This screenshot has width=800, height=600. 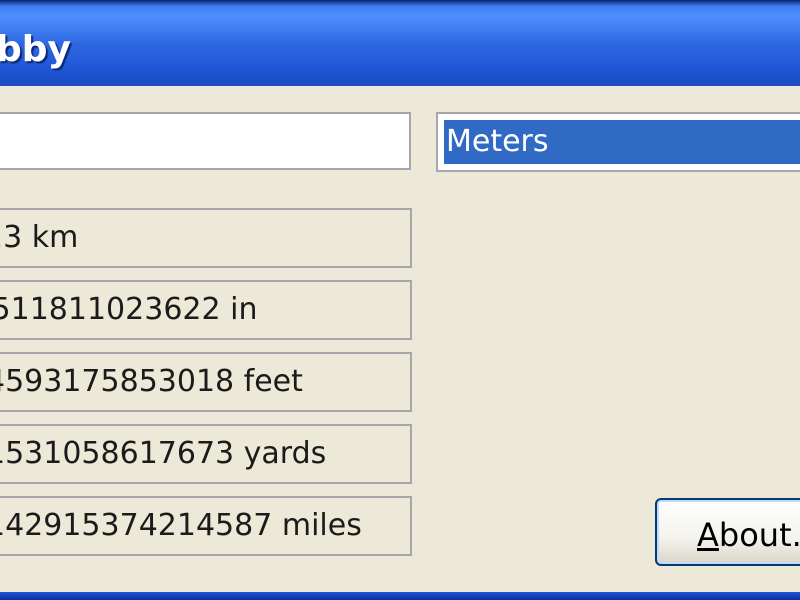 I want to click on value-input, so click(x=204, y=141).